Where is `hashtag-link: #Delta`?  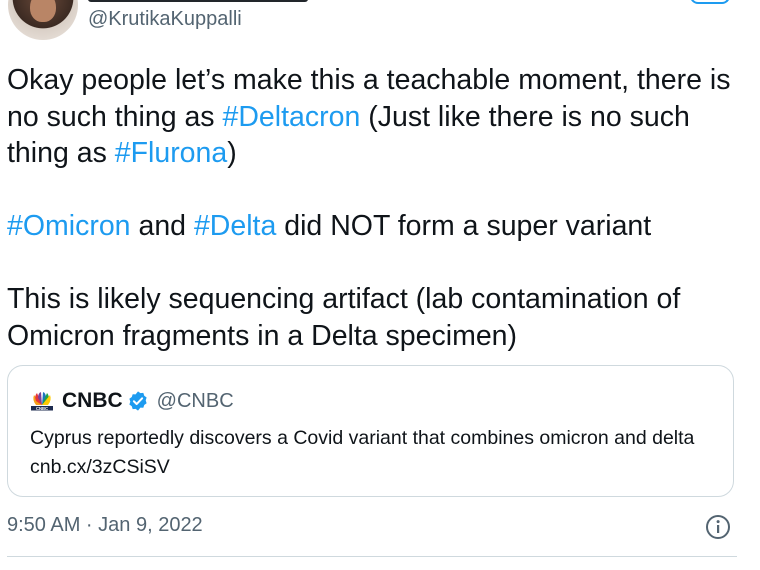 hashtag-link: #Delta is located at coordinates (235, 226).